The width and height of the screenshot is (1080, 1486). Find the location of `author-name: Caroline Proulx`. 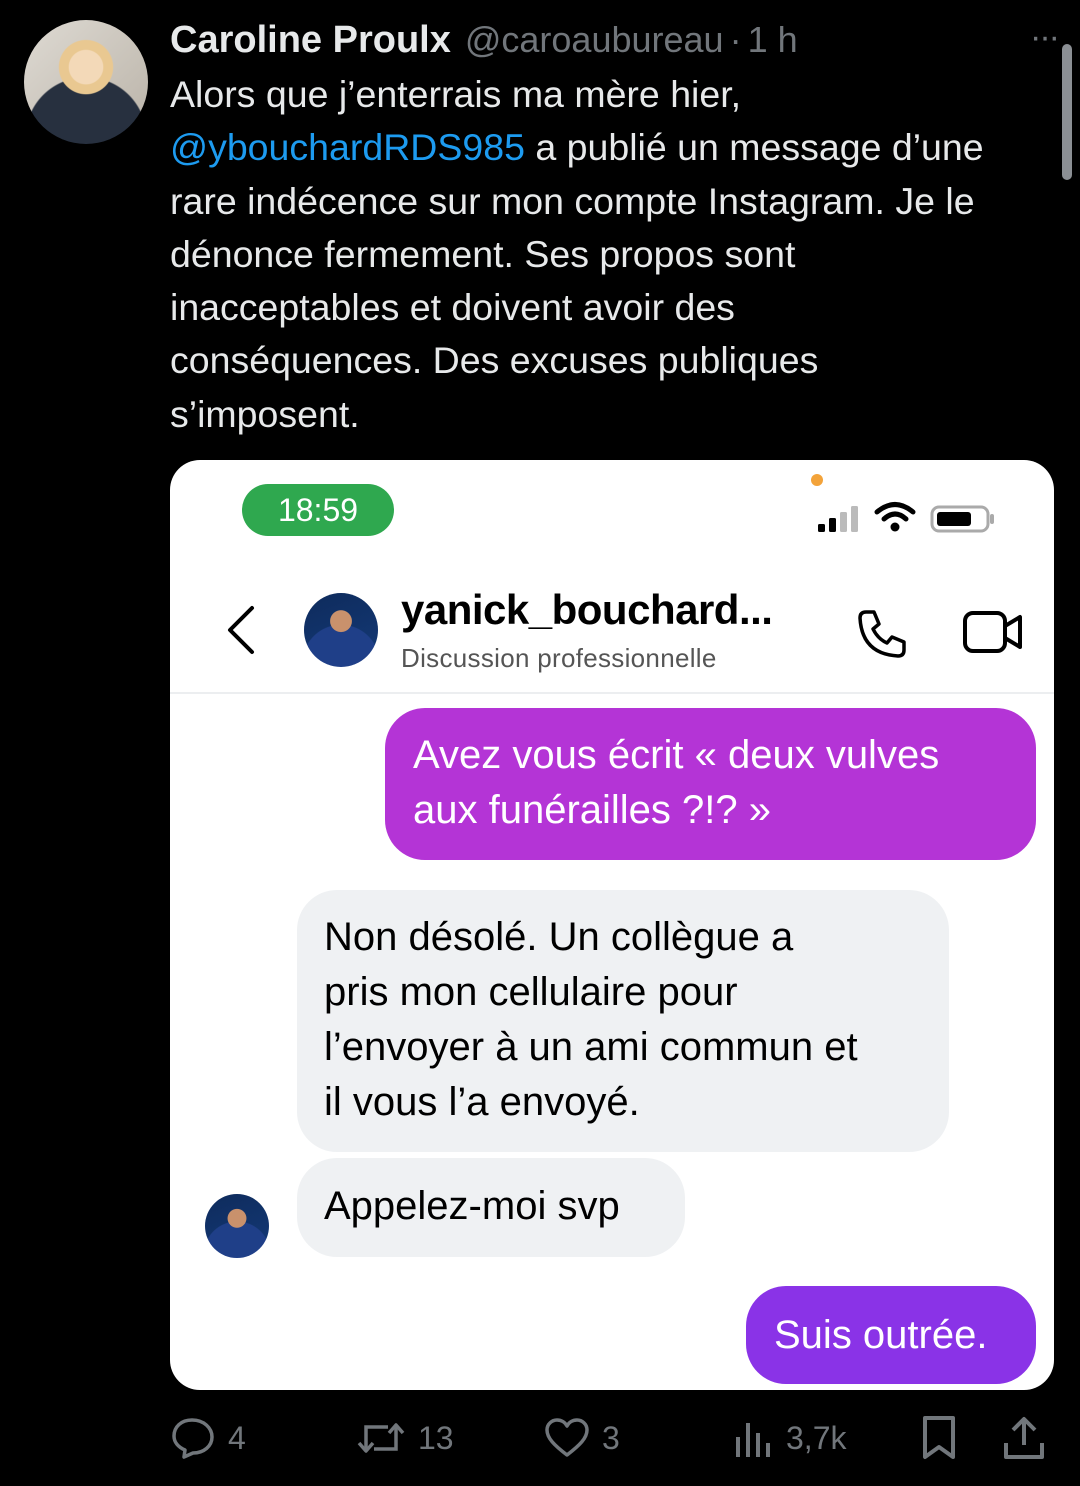

author-name: Caroline Proulx is located at coordinates (310, 40).